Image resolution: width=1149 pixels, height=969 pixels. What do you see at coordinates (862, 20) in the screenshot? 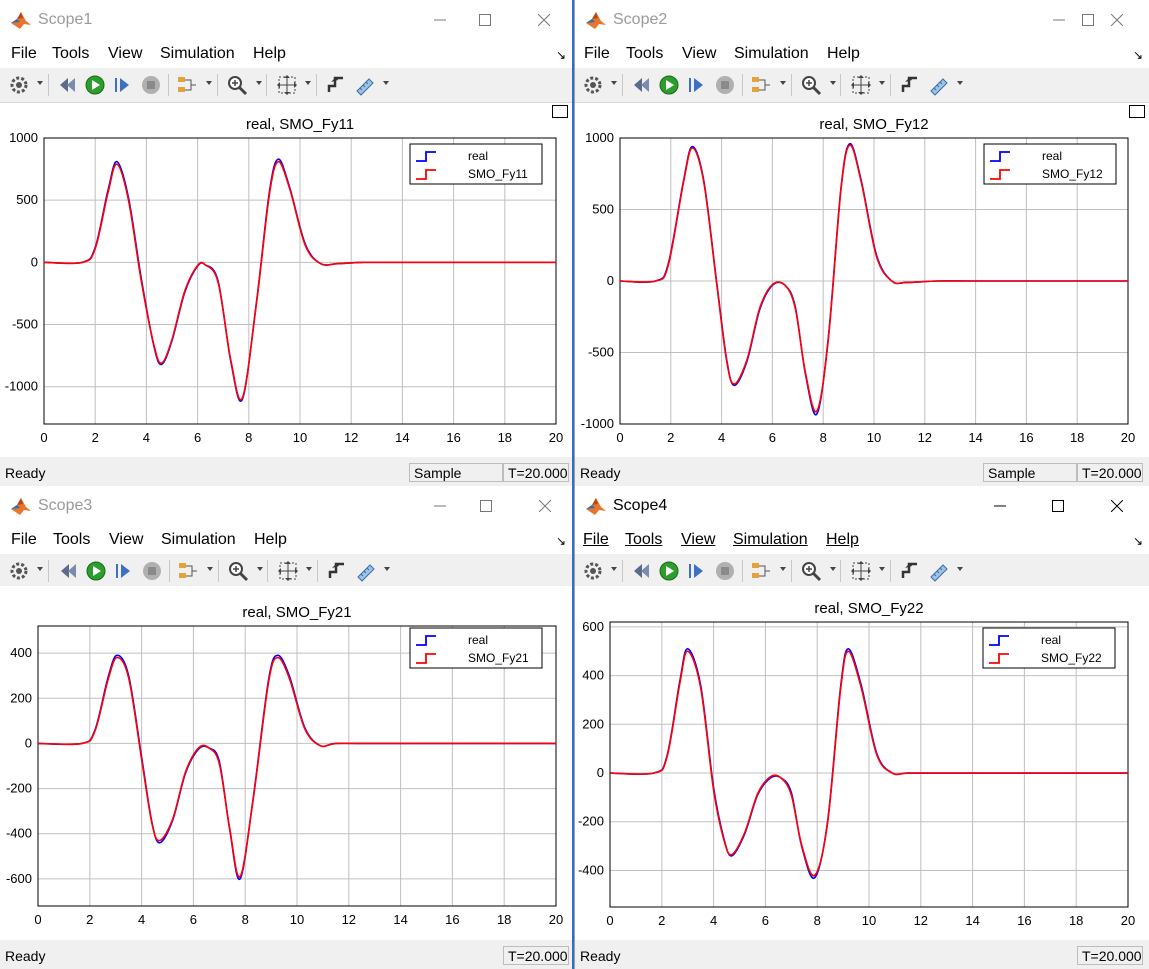
I see `title-bar: Scope2` at bounding box center [862, 20].